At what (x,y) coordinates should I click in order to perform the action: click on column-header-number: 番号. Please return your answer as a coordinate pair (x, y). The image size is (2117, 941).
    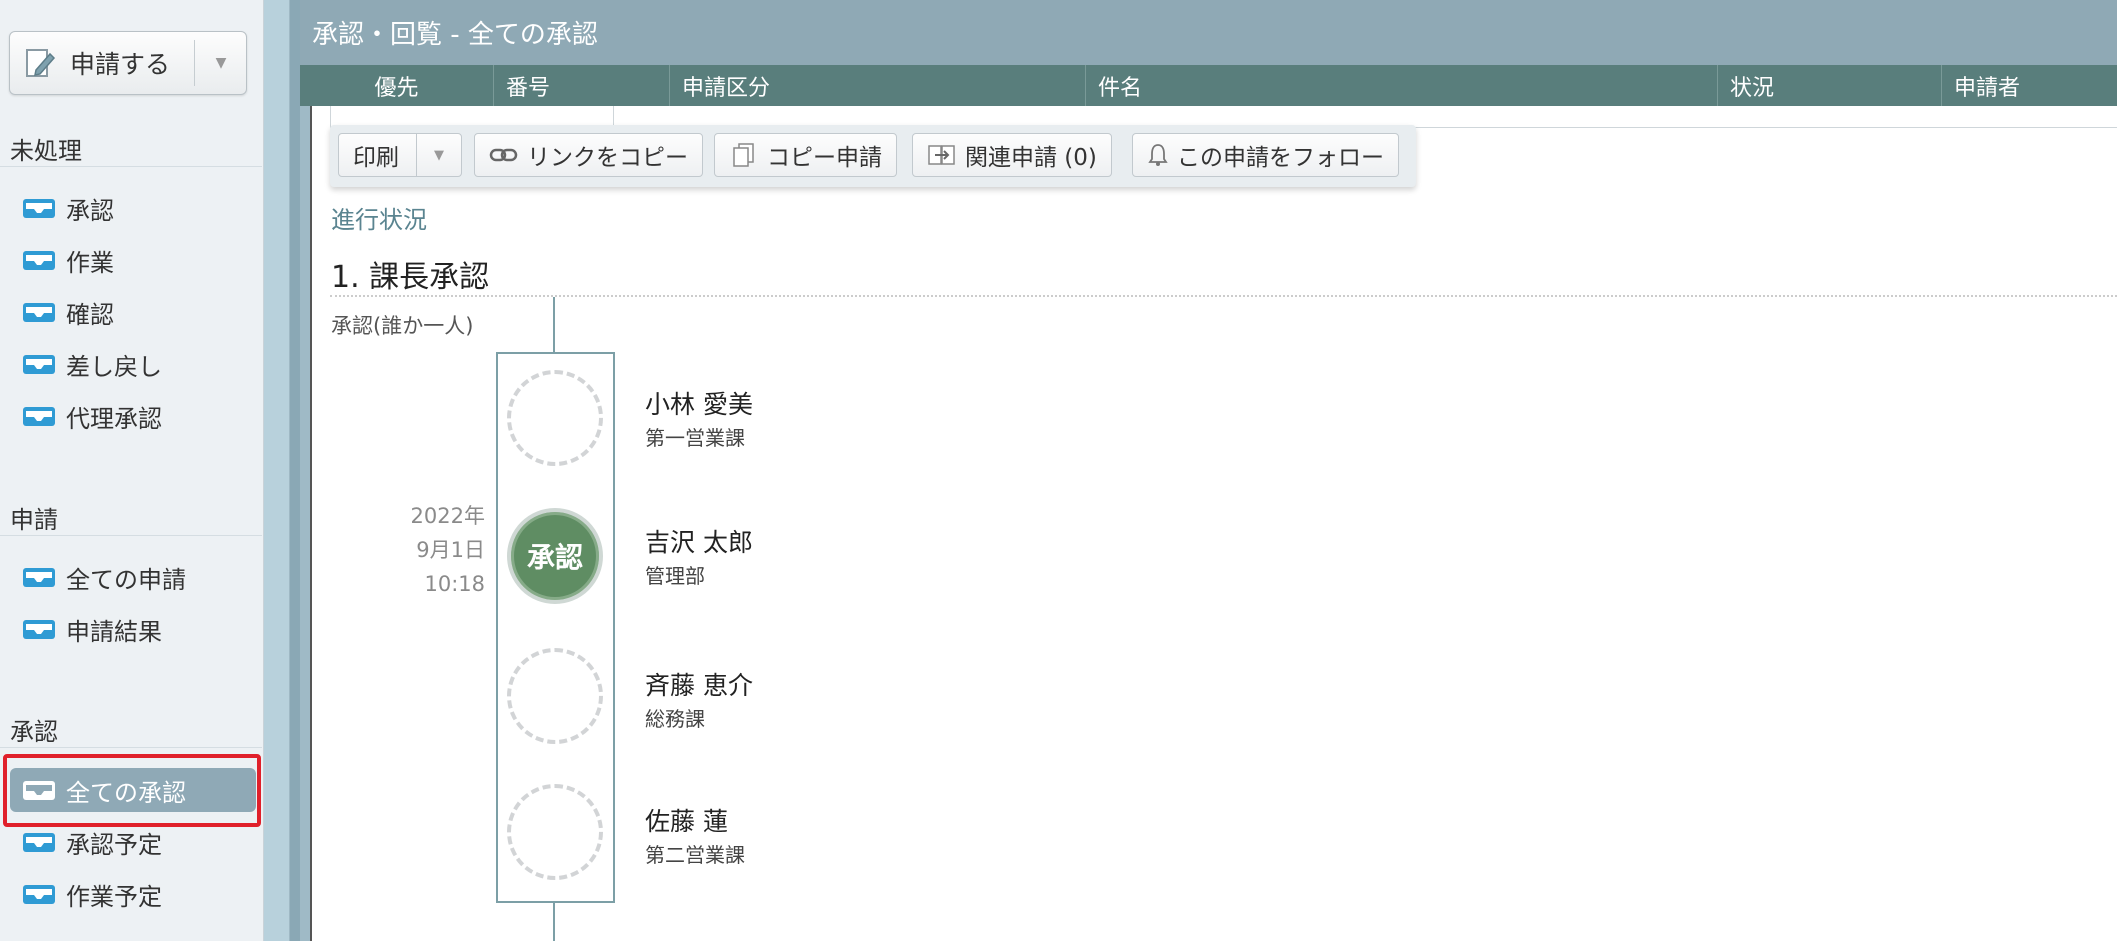
    Looking at the image, I should click on (582, 85).